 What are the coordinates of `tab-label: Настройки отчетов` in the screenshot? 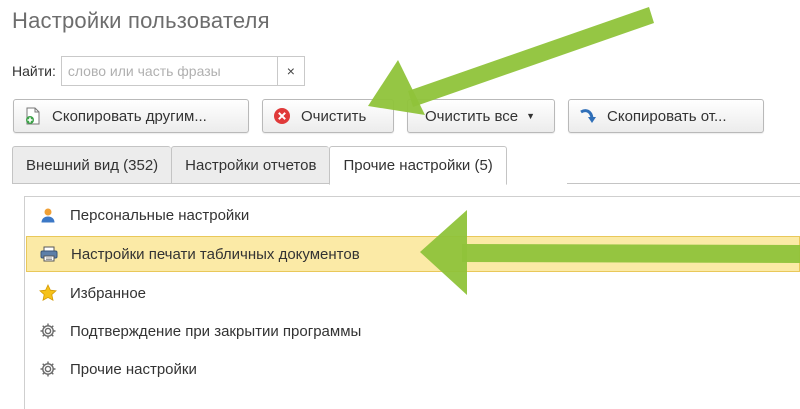 It's located at (251, 165).